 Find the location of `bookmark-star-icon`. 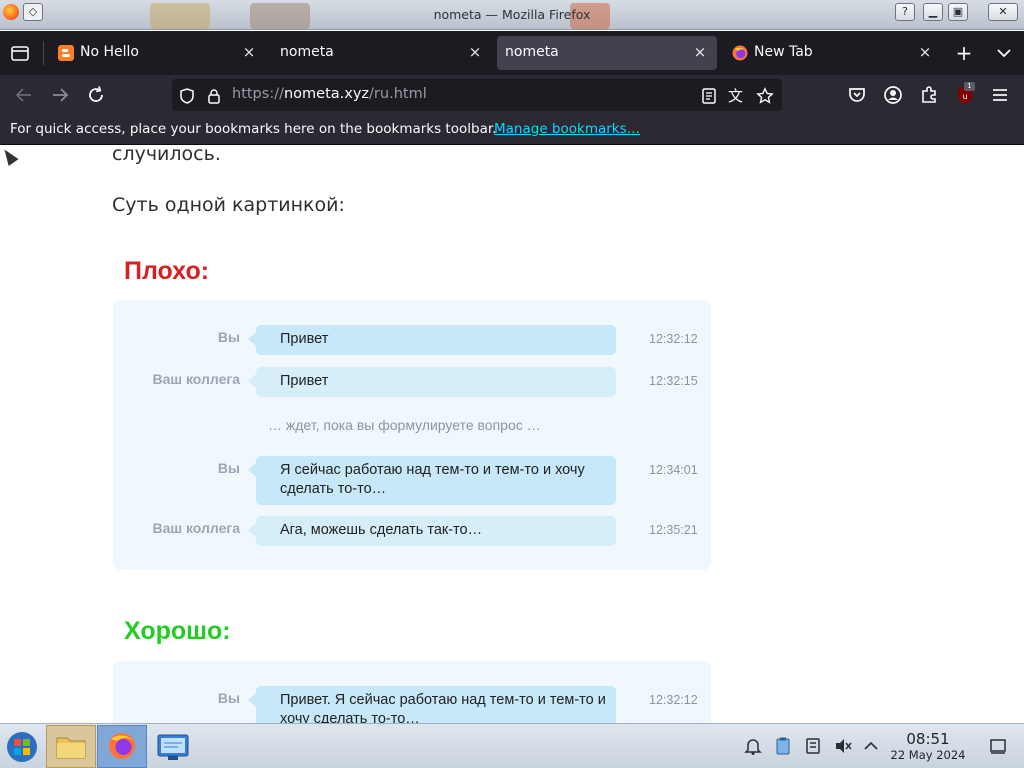

bookmark-star-icon is located at coordinates (765, 96).